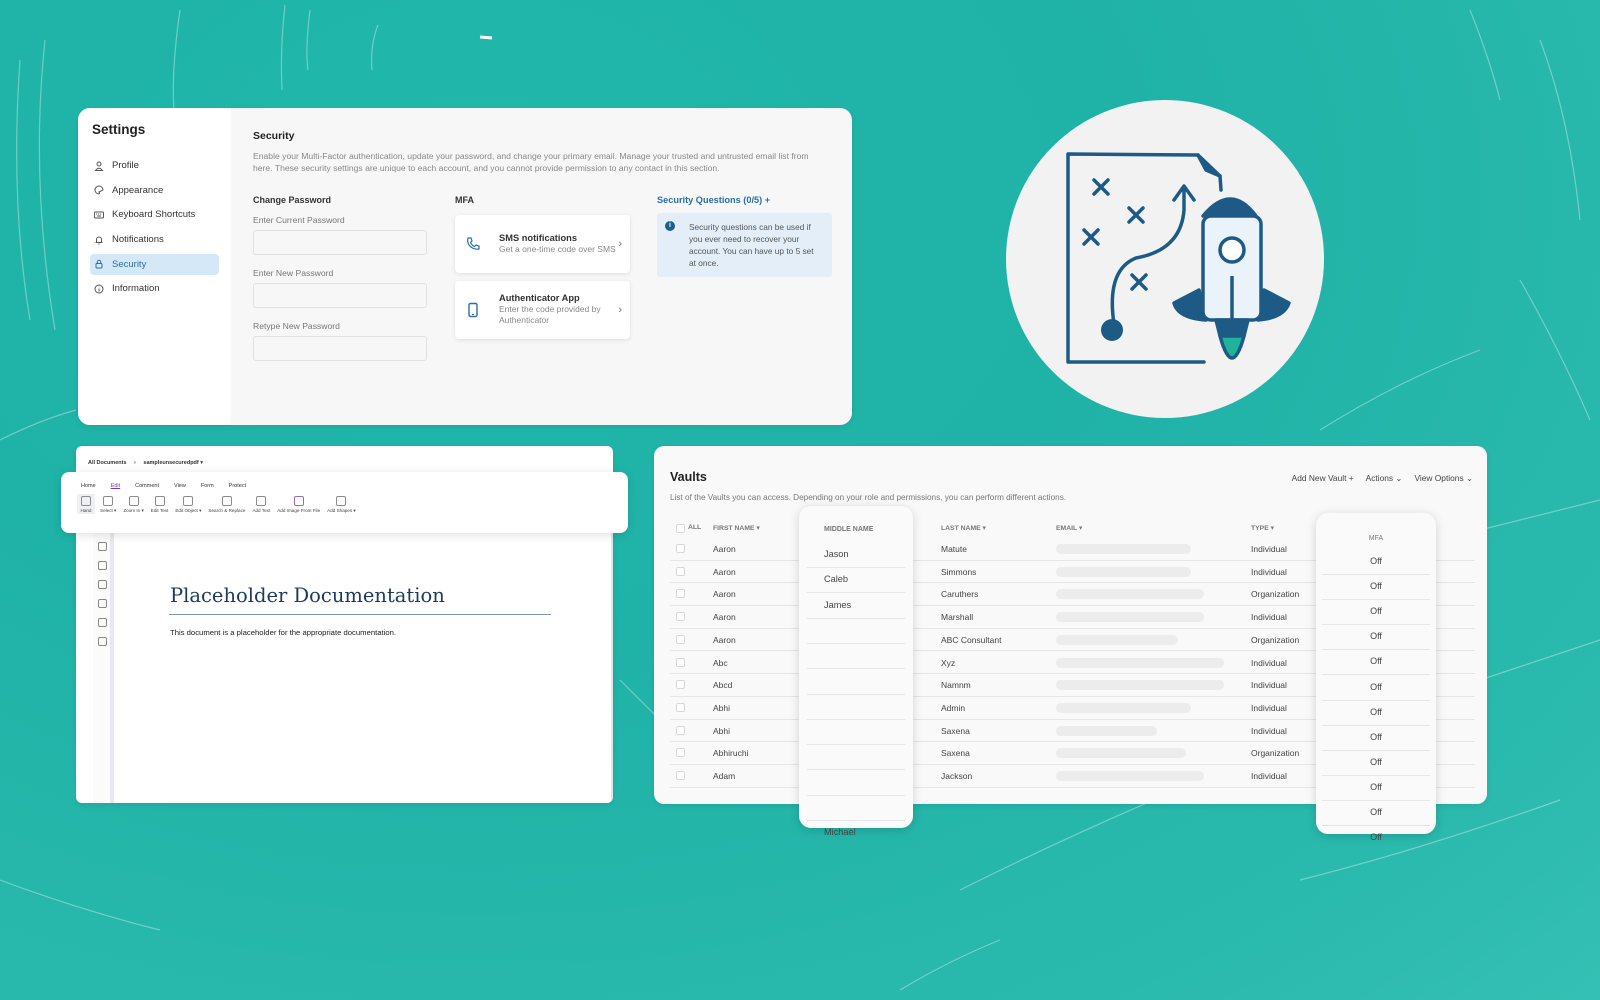 The image size is (1600, 1000). I want to click on sidebar-item-profile: Profile, so click(154, 165).